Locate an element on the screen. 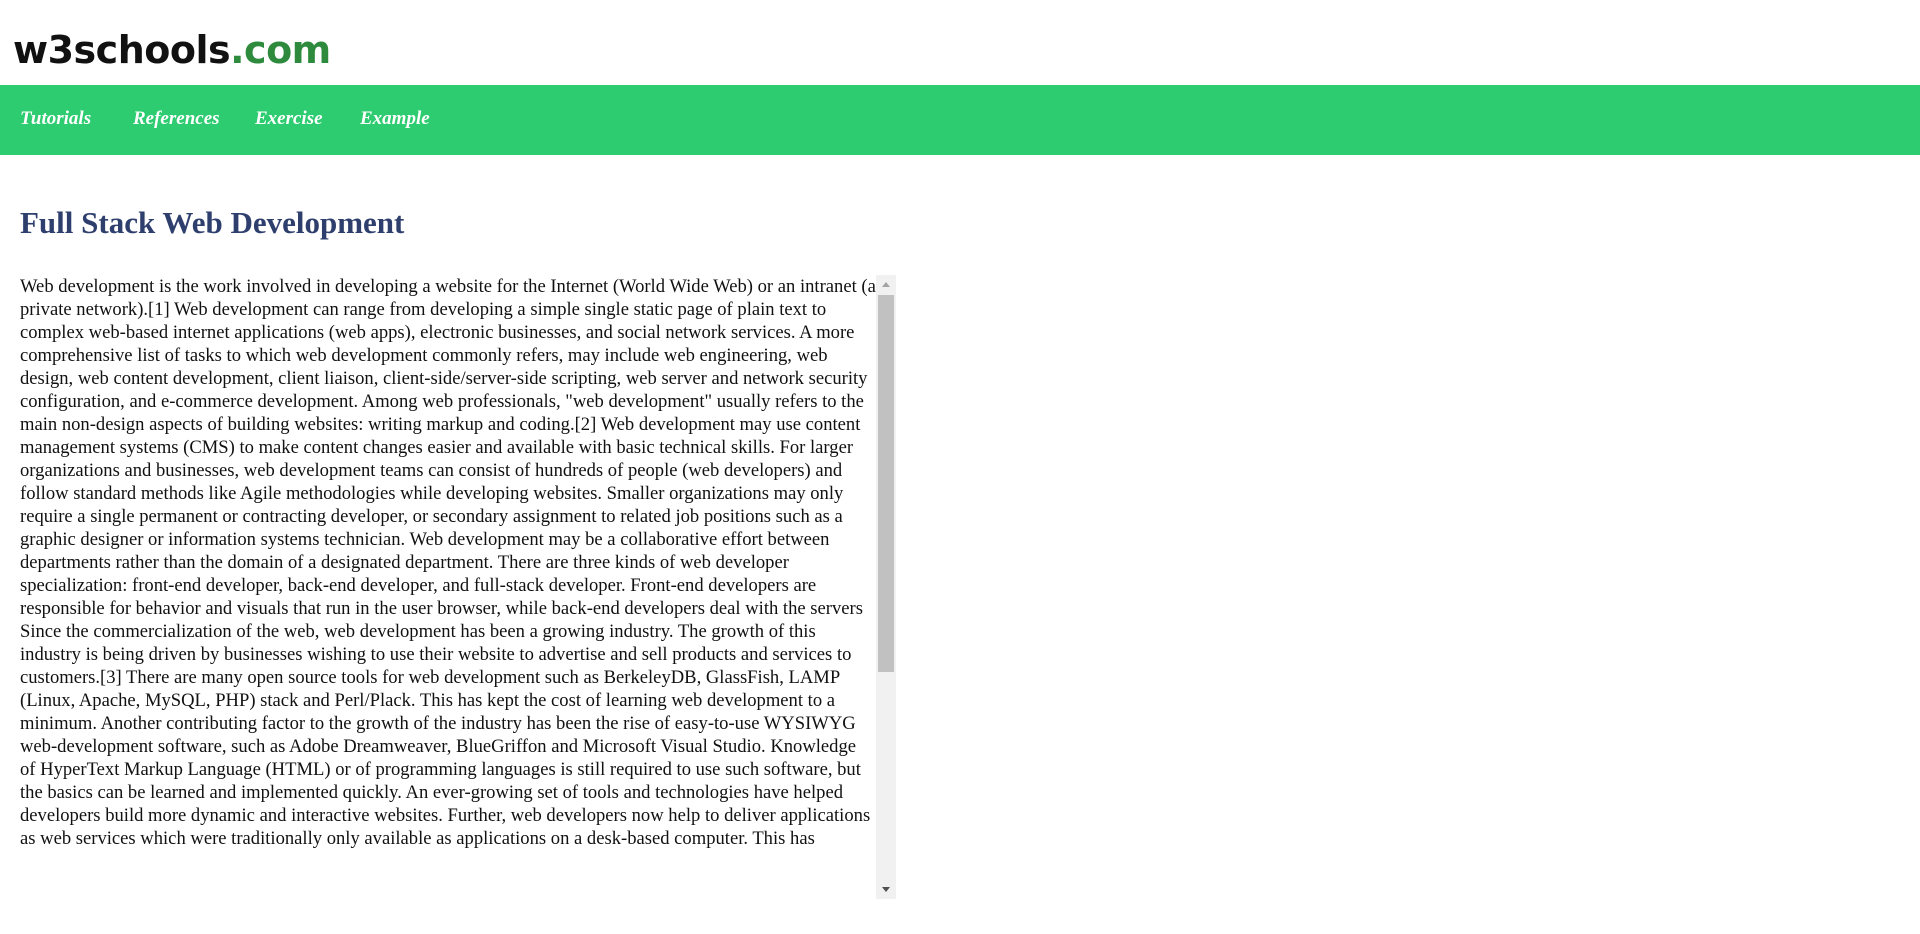 The height and width of the screenshot is (934, 1920). scroll-down-arrow-icon is located at coordinates (886, 889).